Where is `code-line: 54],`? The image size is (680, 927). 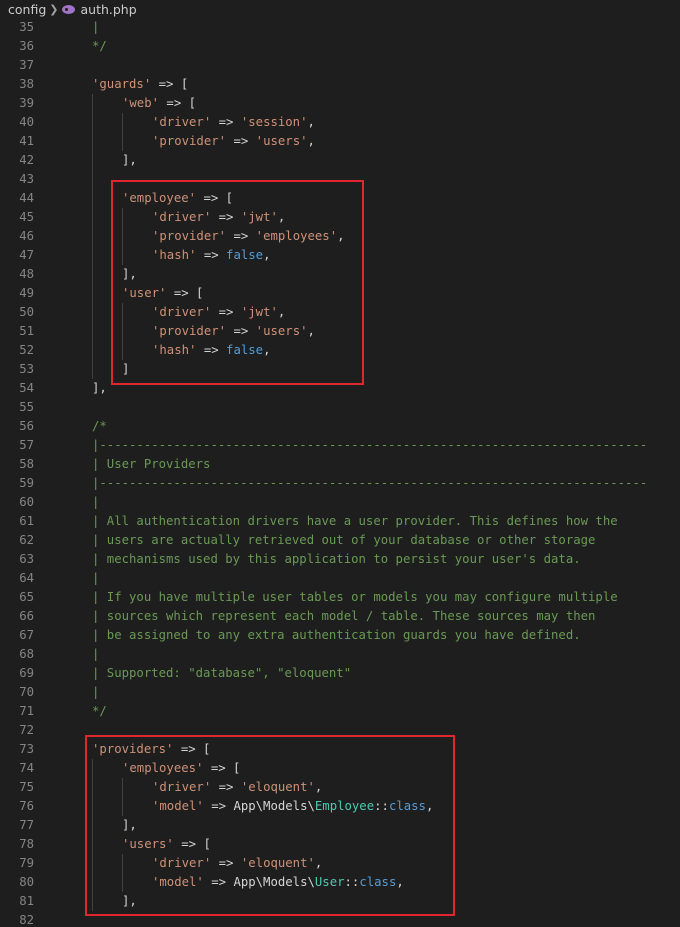
code-line: 54], is located at coordinates (340, 388).